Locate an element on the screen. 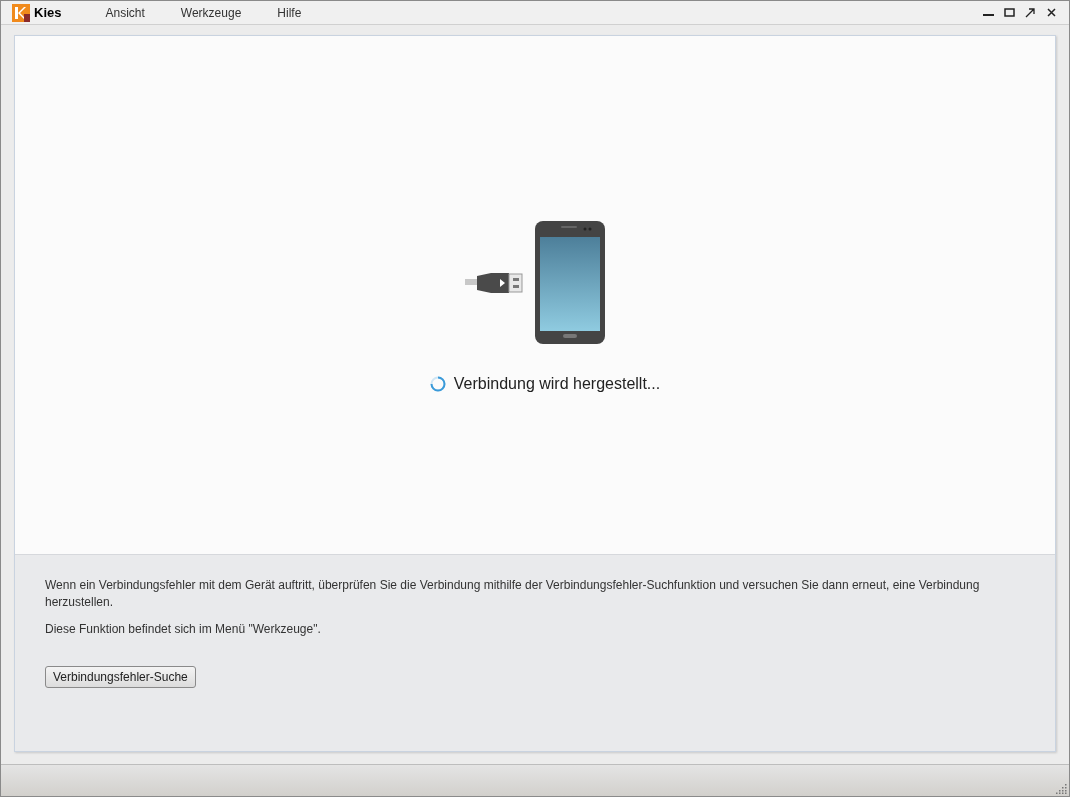 Image resolution: width=1070 pixels, height=797 pixels. help-paragraph: Diese Funktion befindet sich im Menü "Werkzeuge". is located at coordinates (183, 629).